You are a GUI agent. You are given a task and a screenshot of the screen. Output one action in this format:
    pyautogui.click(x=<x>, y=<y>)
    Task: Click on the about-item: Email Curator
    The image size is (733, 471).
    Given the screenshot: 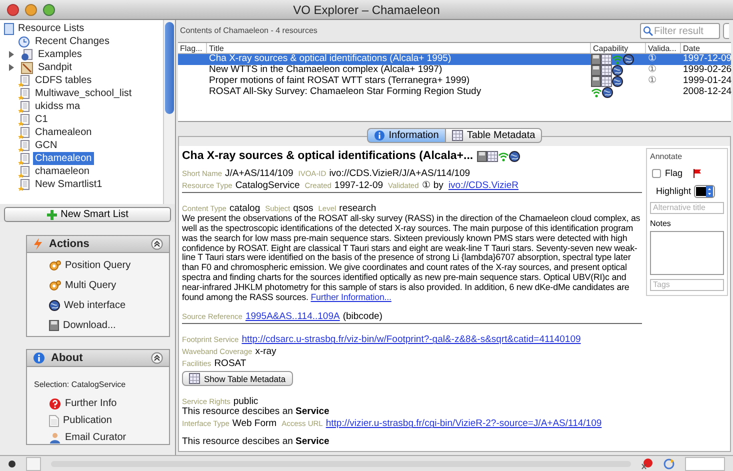 What is the action you would take?
    pyautogui.click(x=95, y=437)
    